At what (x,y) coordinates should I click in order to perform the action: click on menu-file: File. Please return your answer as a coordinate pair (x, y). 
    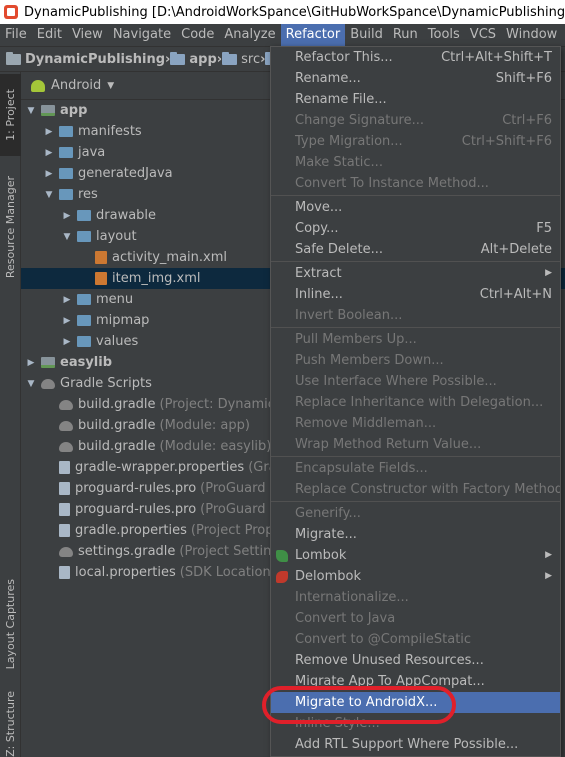
    Looking at the image, I should click on (16, 35).